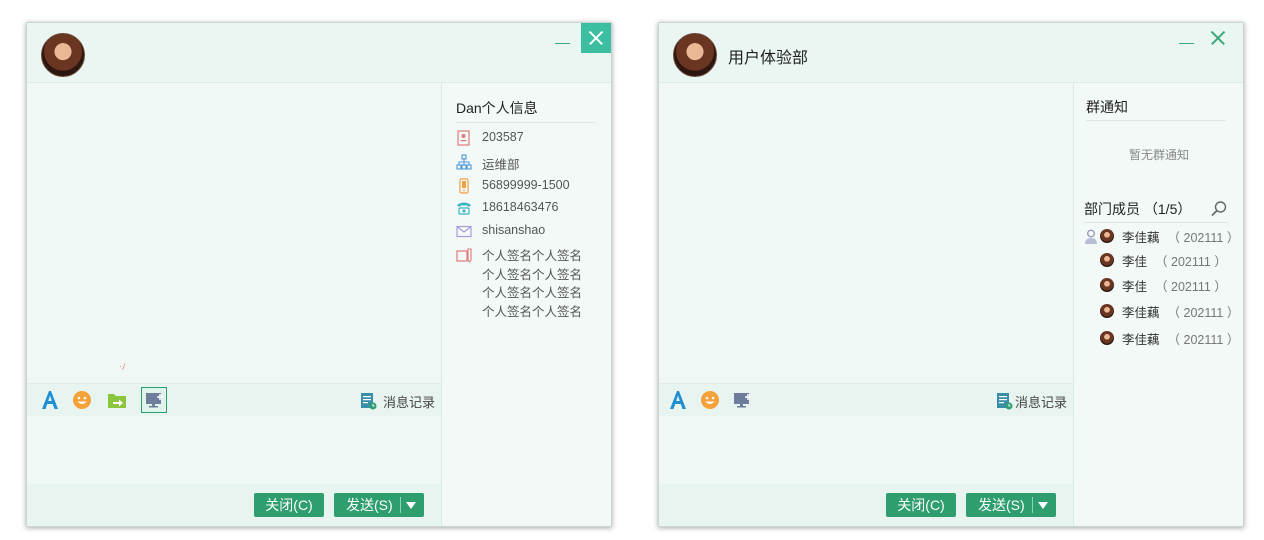 This screenshot has height=540, width=1264. I want to click on send-file-icon, so click(117, 400).